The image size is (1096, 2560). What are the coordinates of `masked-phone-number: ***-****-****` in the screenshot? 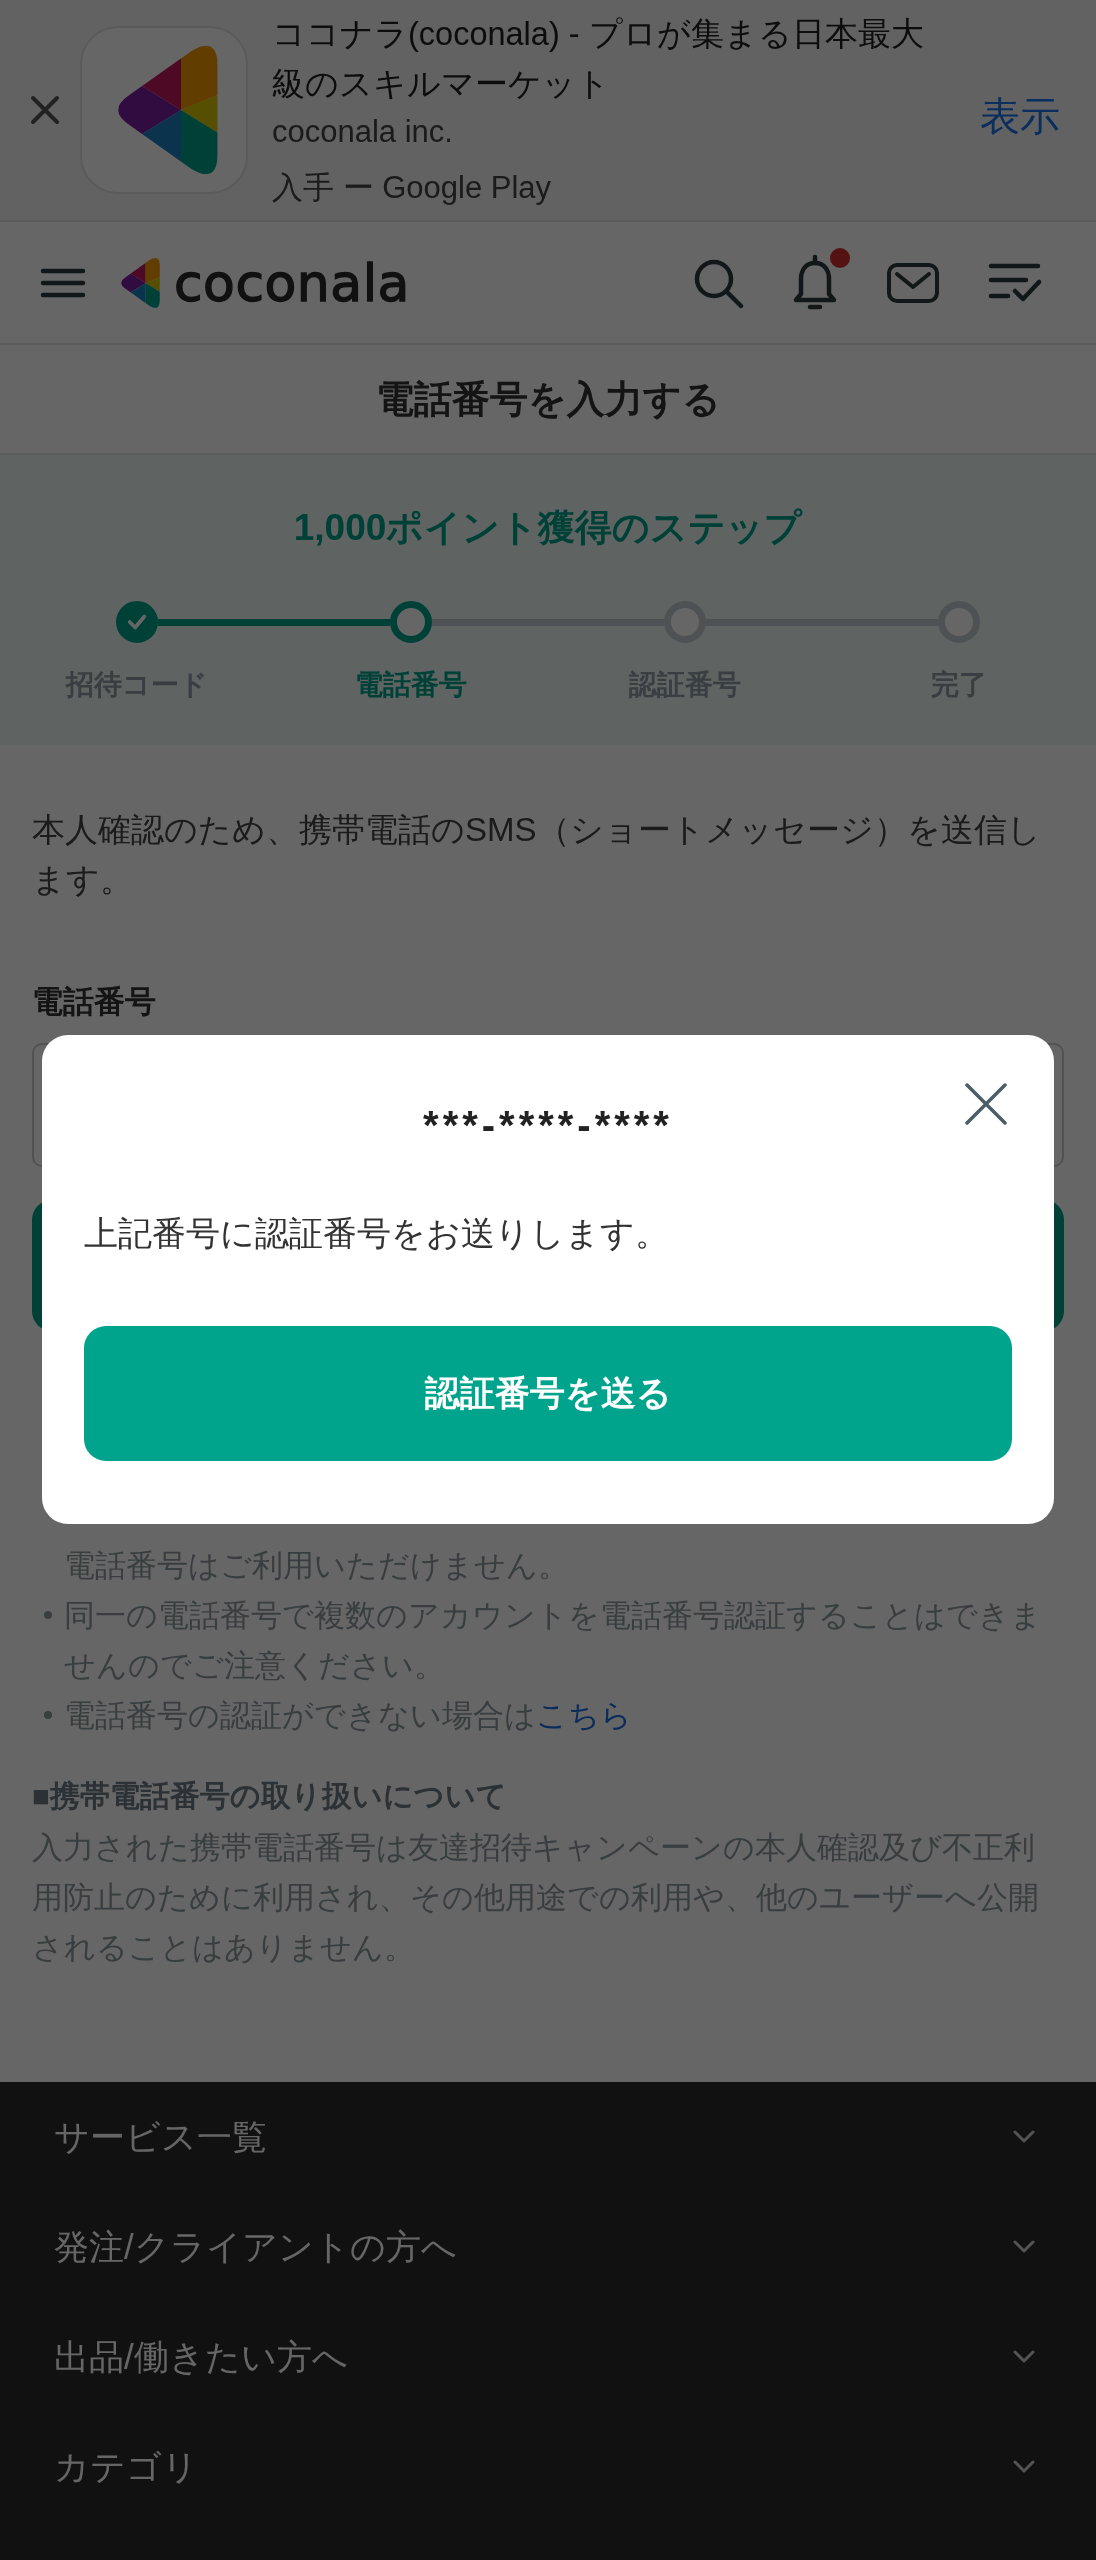 It's located at (548, 1125).